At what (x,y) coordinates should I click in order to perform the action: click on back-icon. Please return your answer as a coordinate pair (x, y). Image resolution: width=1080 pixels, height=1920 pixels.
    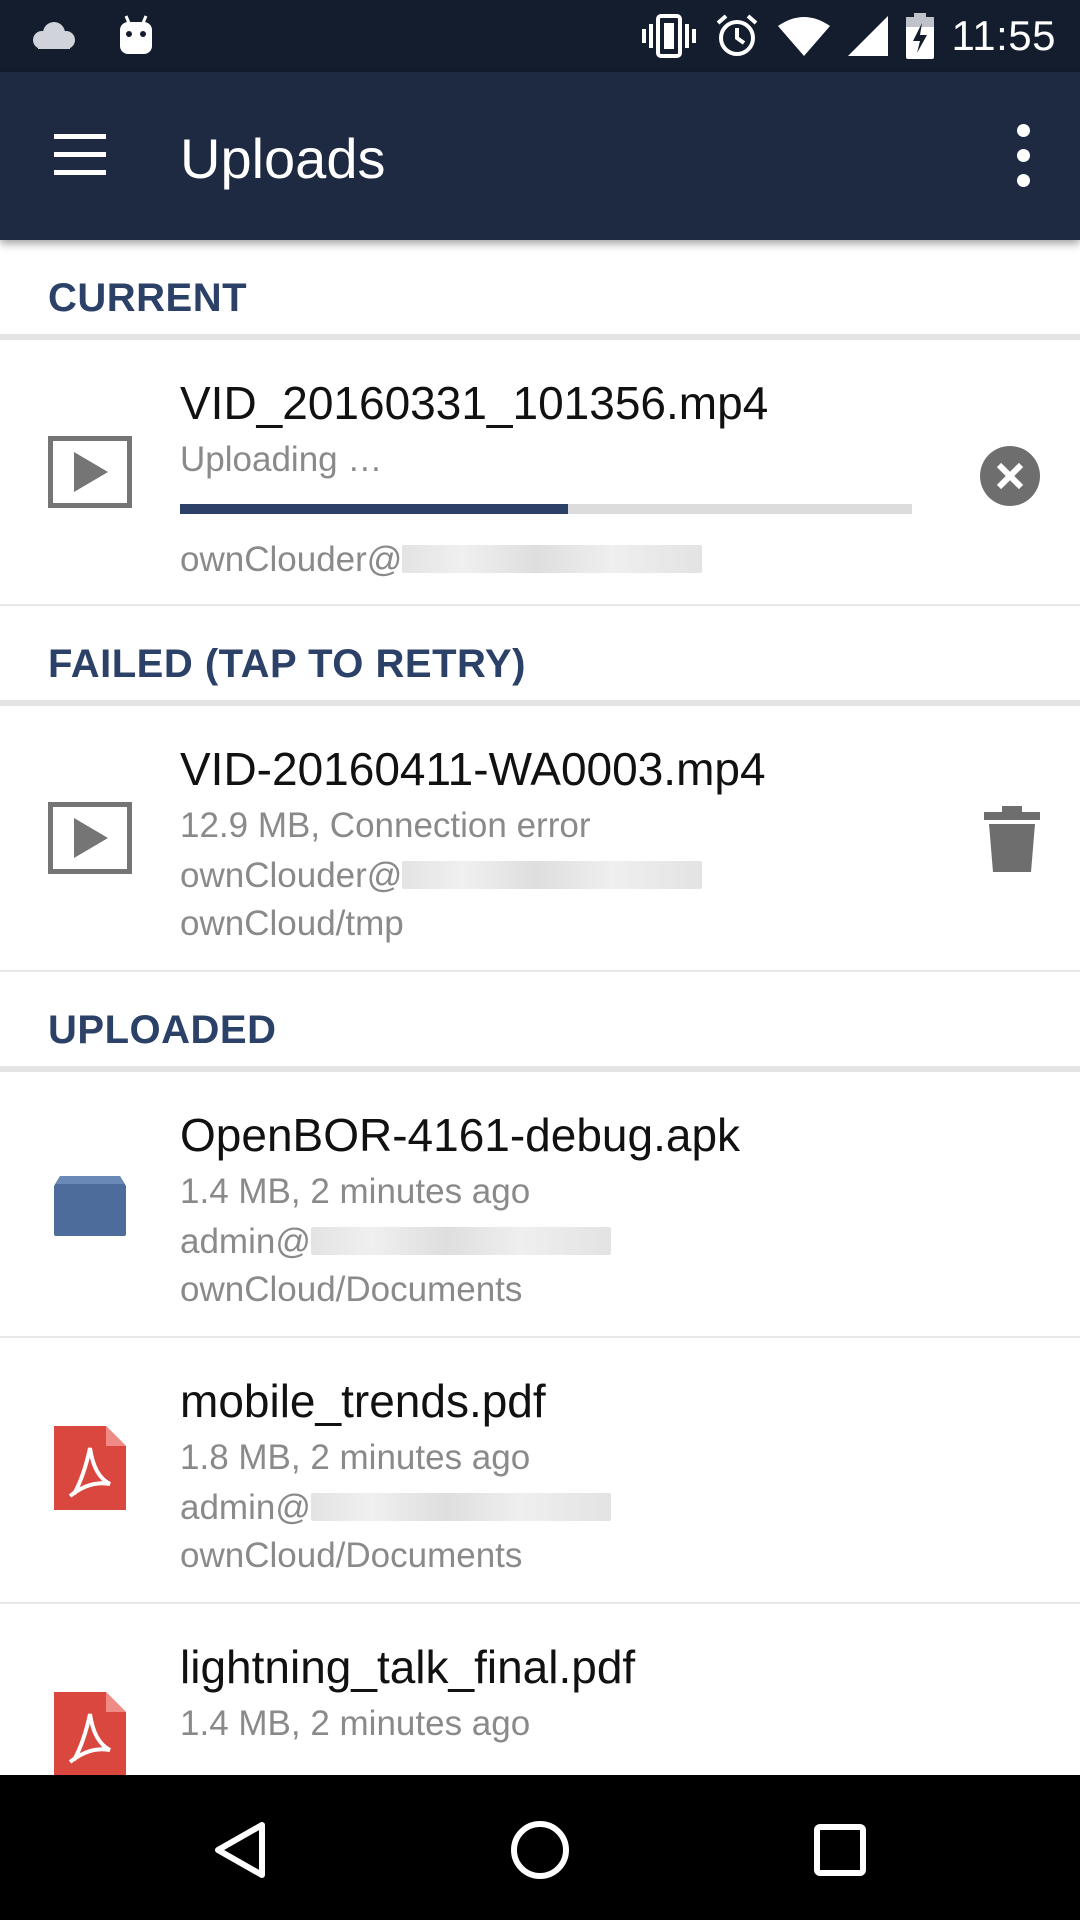
    Looking at the image, I should click on (241, 1850).